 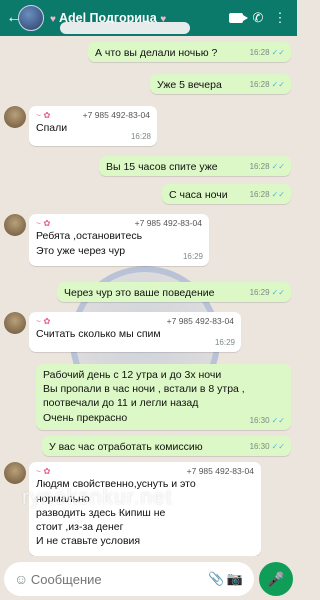 I want to click on message-text: А что вы делали ночью ?, so click(x=156, y=53).